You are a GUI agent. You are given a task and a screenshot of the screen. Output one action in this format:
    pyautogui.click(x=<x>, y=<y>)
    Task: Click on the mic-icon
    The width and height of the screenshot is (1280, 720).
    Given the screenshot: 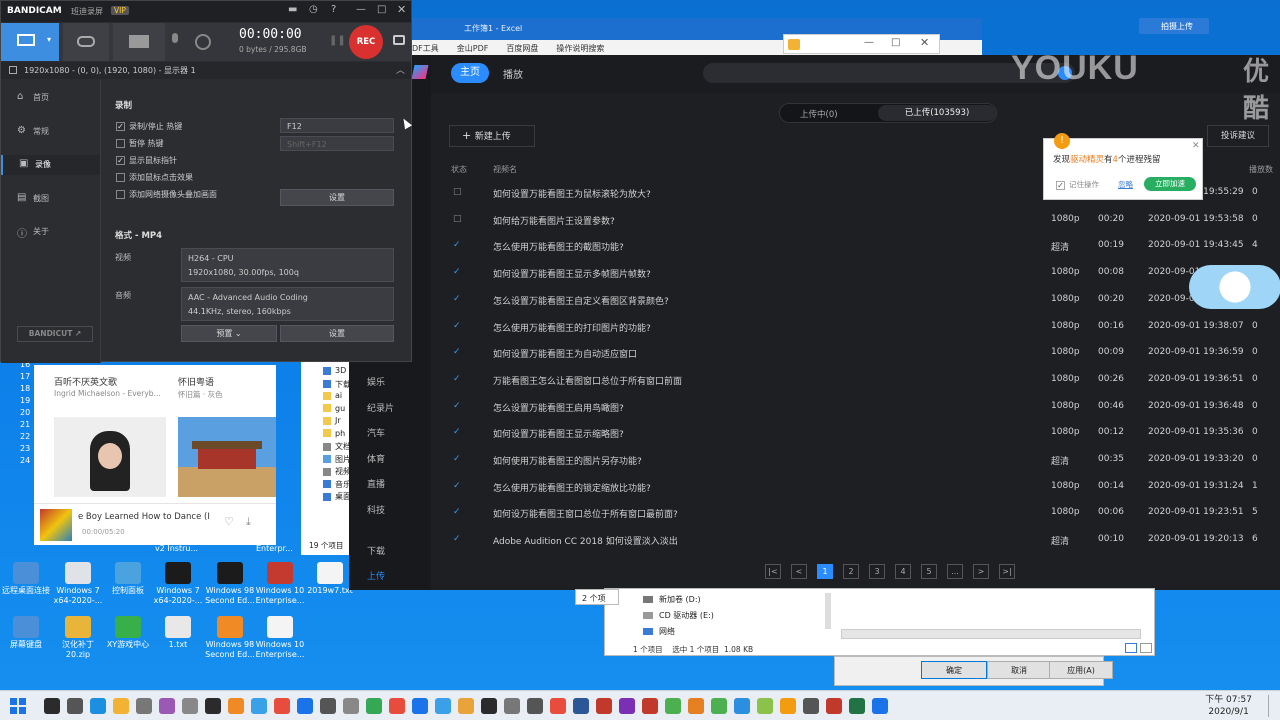 What is the action you would take?
    pyautogui.click(x=175, y=42)
    